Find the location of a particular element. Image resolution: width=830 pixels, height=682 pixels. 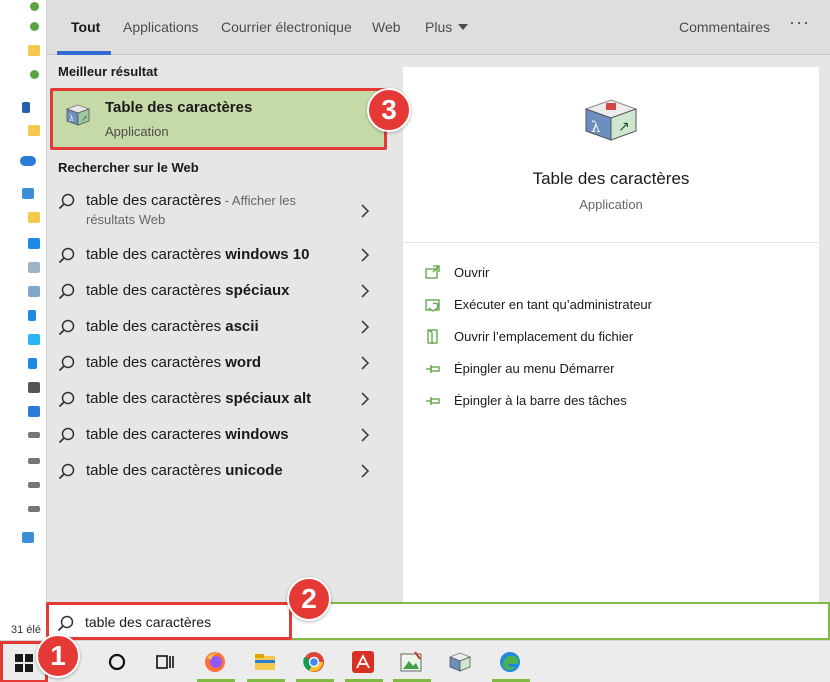

active-tab-indicator is located at coordinates (84, 53).